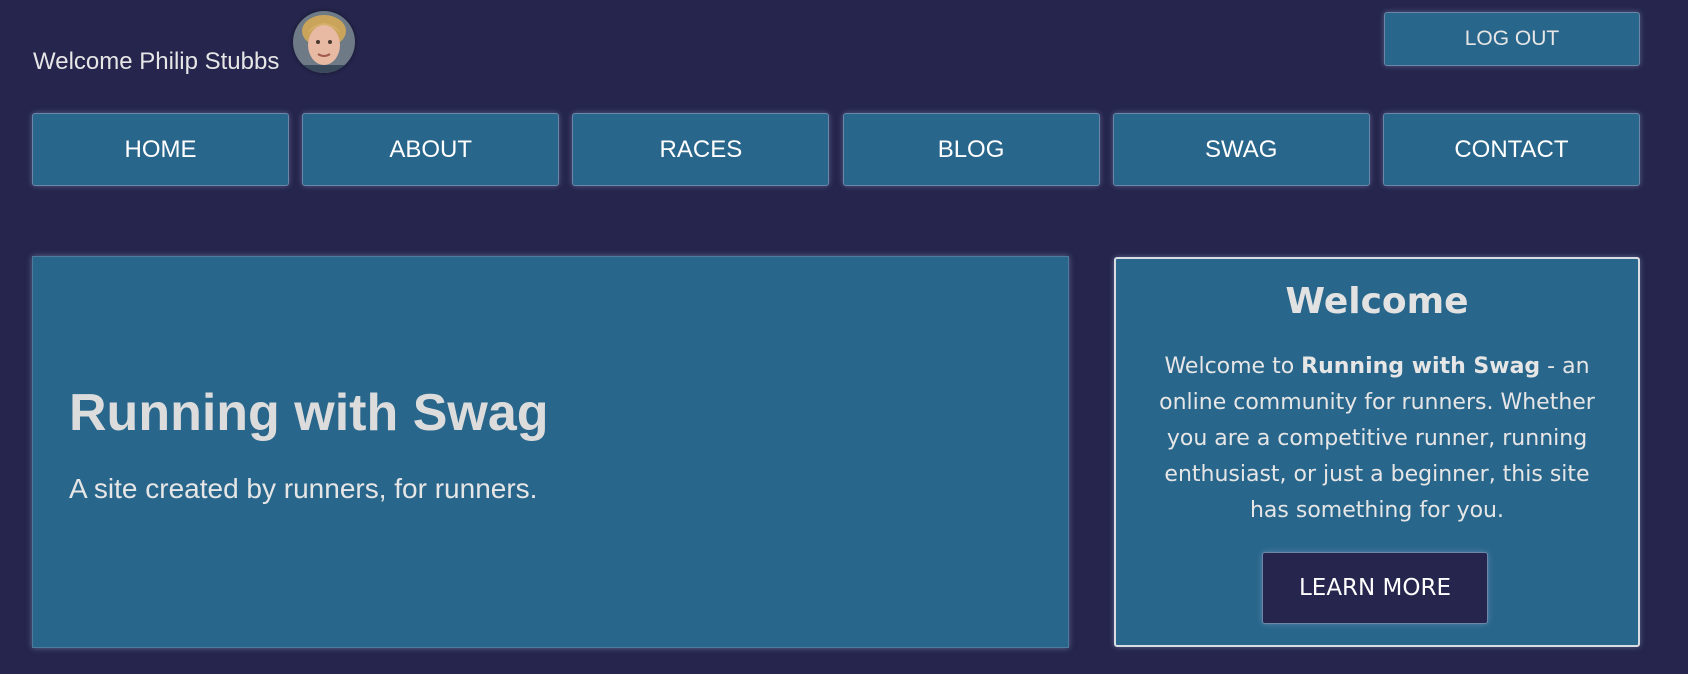 This screenshot has width=1688, height=674. What do you see at coordinates (156, 61) in the screenshot?
I see `welcome-user-text: Welcome Philip Stubbs` at bounding box center [156, 61].